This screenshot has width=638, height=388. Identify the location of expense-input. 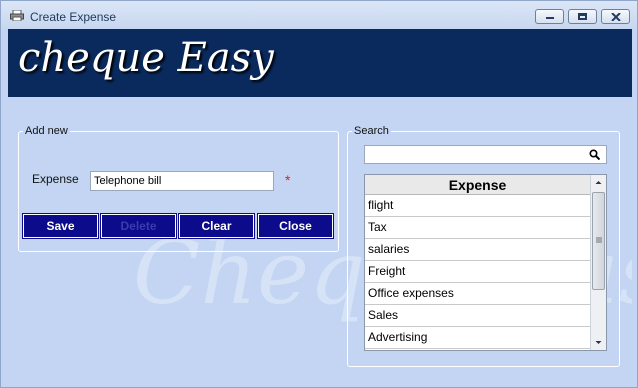
(182, 181).